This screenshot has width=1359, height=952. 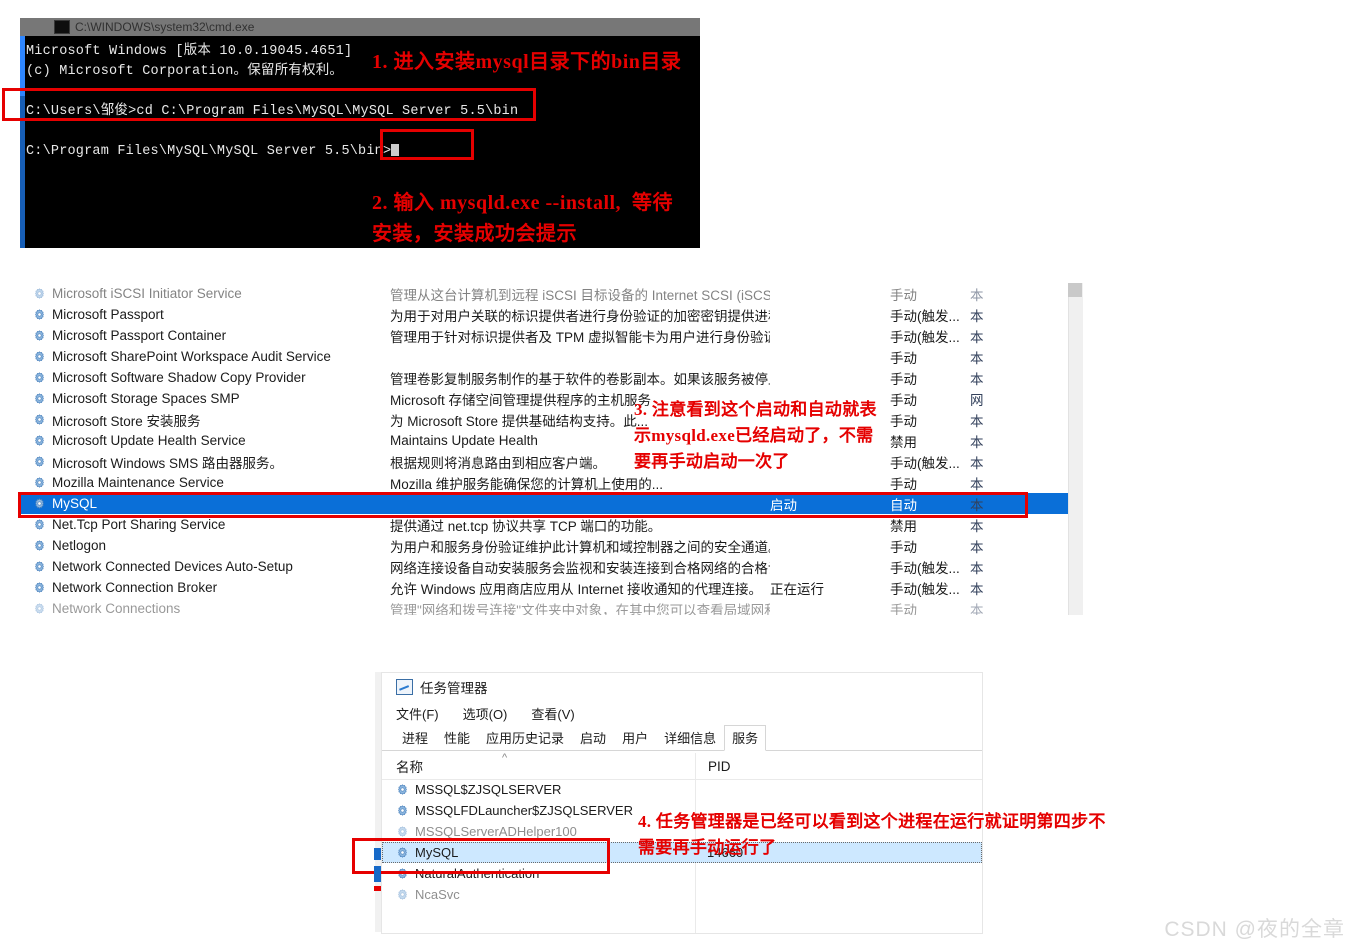 What do you see at coordinates (437, 894) in the screenshot?
I see `taskmgr-name-label: NcaSvc` at bounding box center [437, 894].